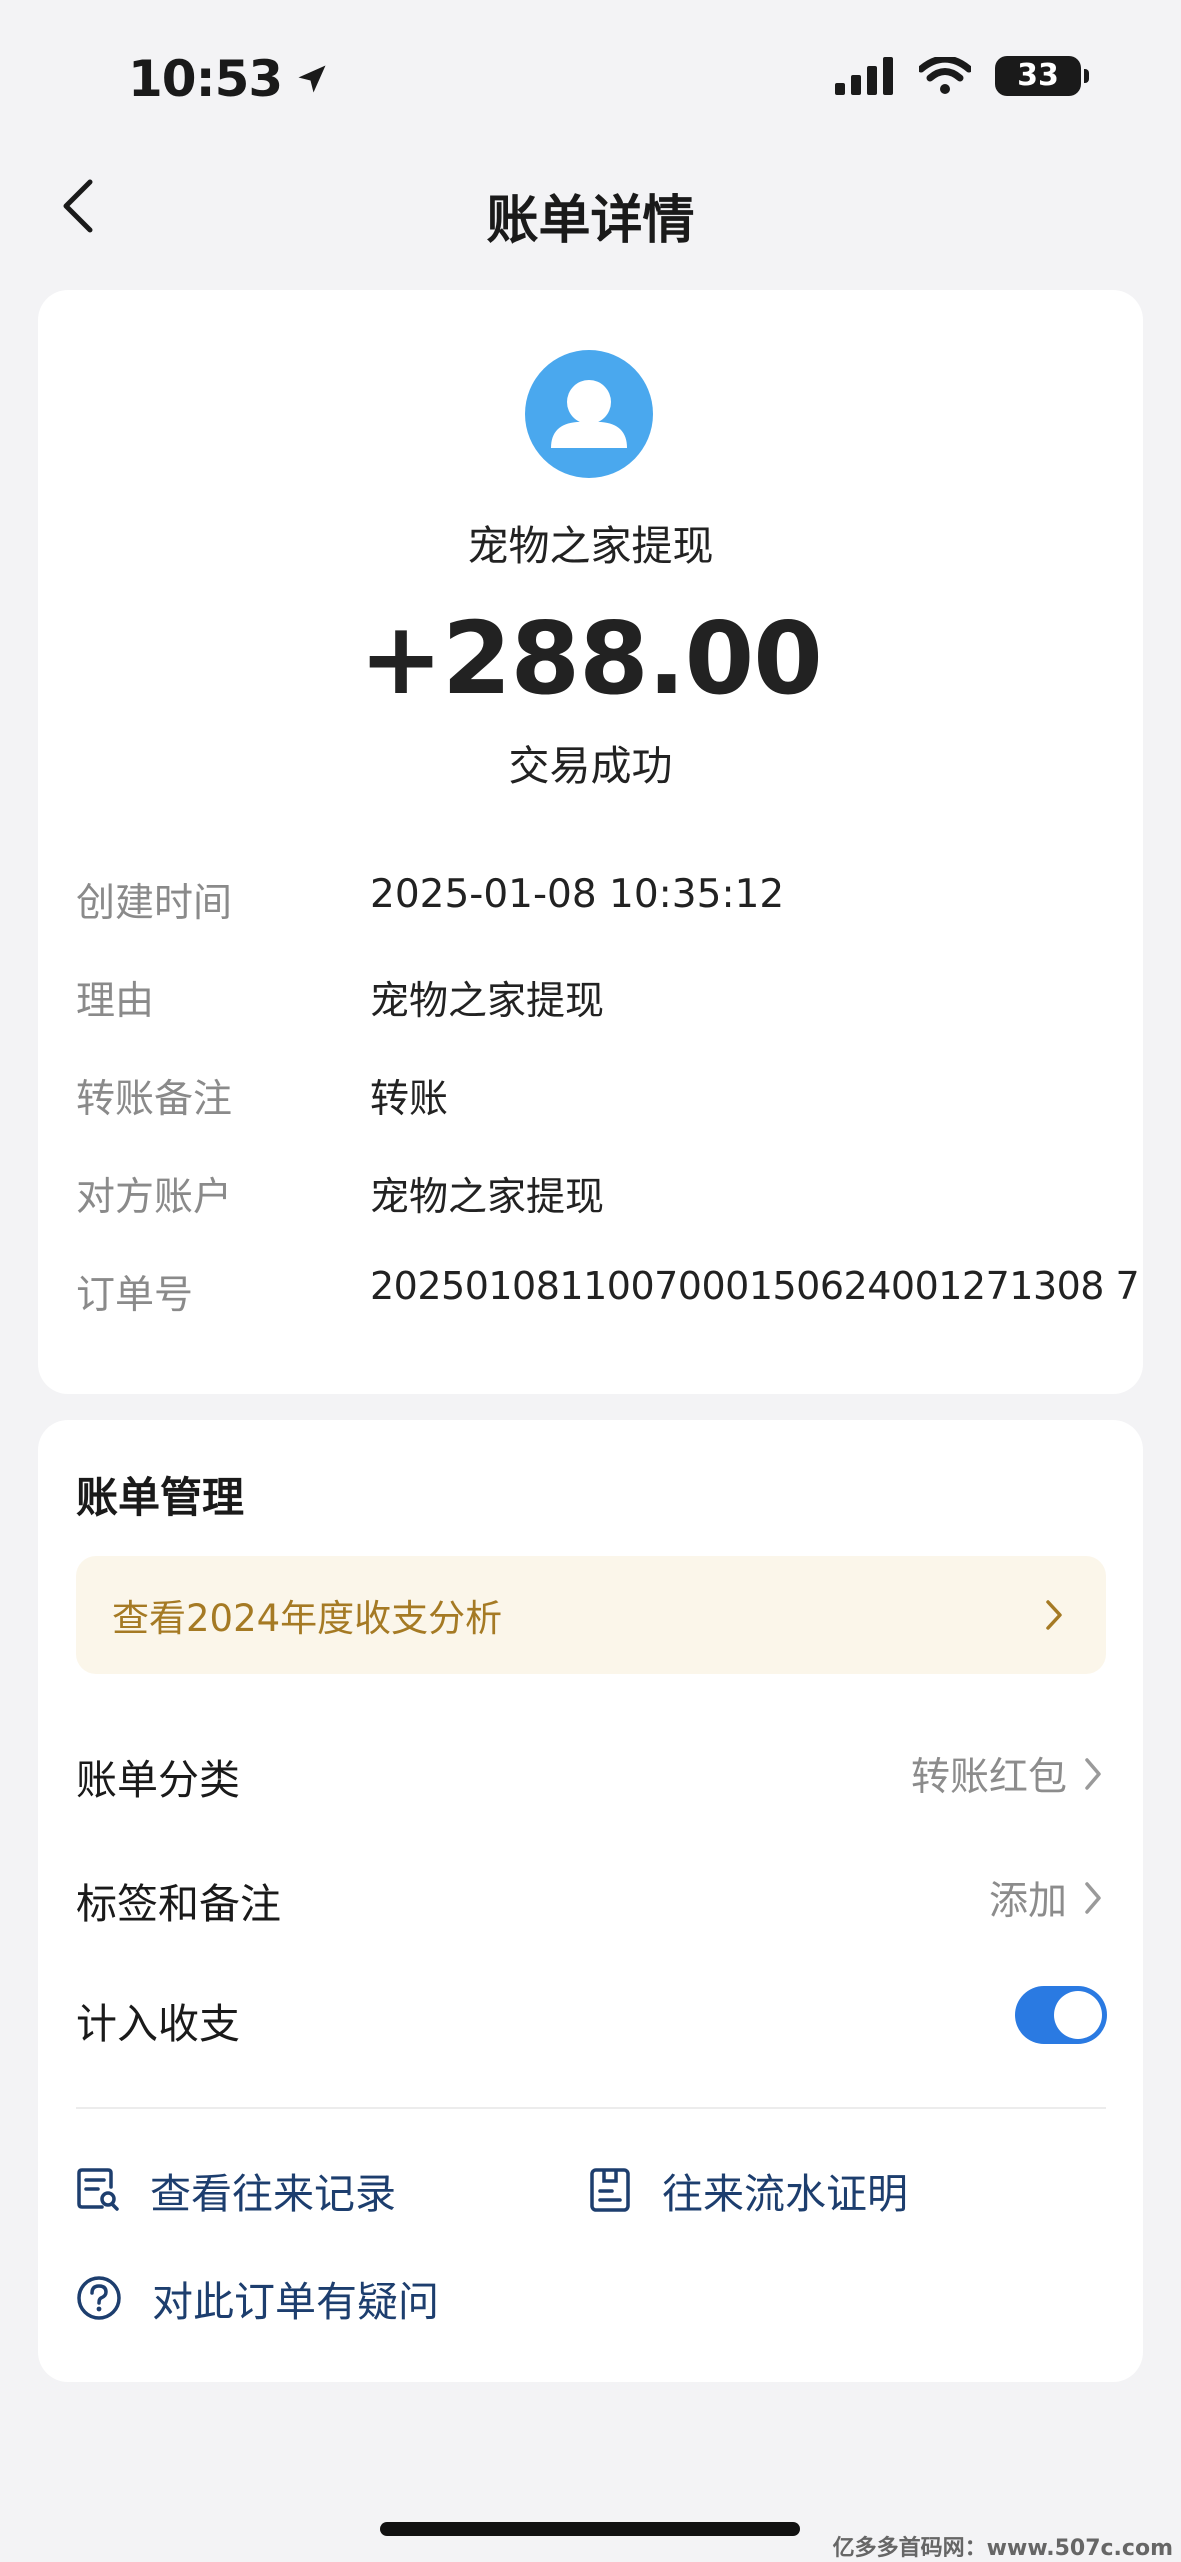 This screenshot has height=2562, width=1181. Describe the element at coordinates (577, 894) in the screenshot. I see `detail-value-created-time: 2025-01-08 10:35:12` at that location.